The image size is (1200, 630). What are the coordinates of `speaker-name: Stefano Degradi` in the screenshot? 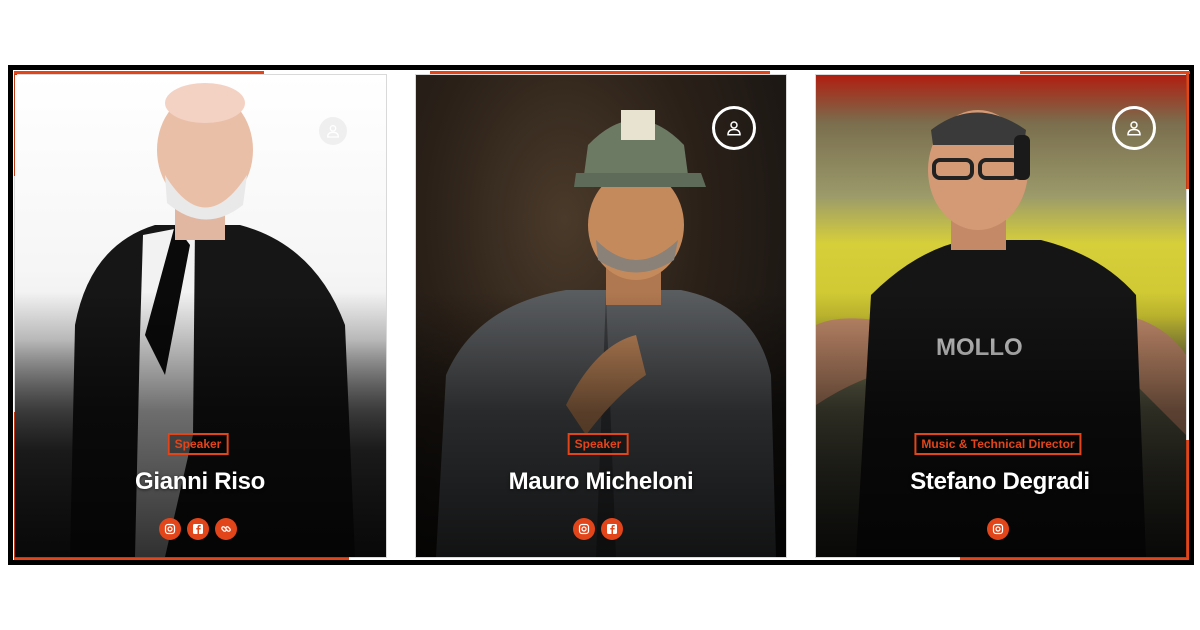 It's located at (1000, 481).